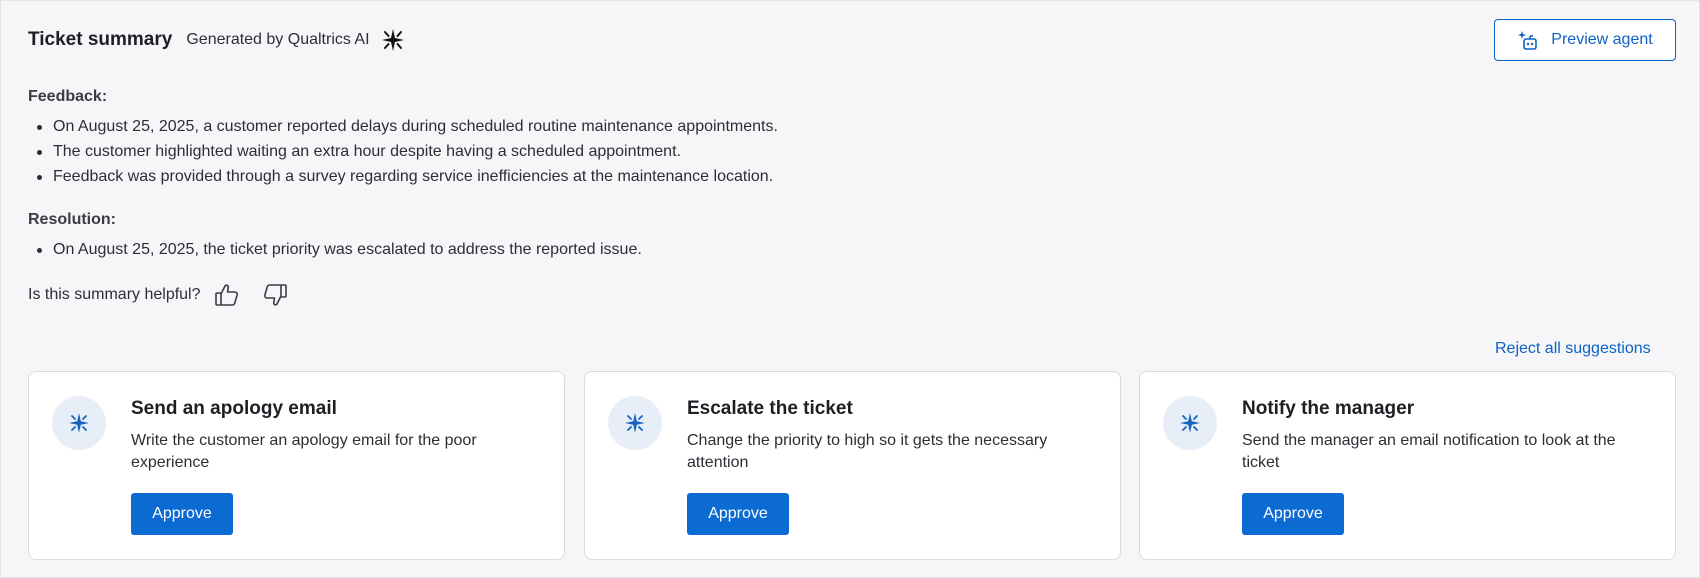  Describe the element at coordinates (100, 39) in the screenshot. I see `page-title: Ticket summary` at that location.